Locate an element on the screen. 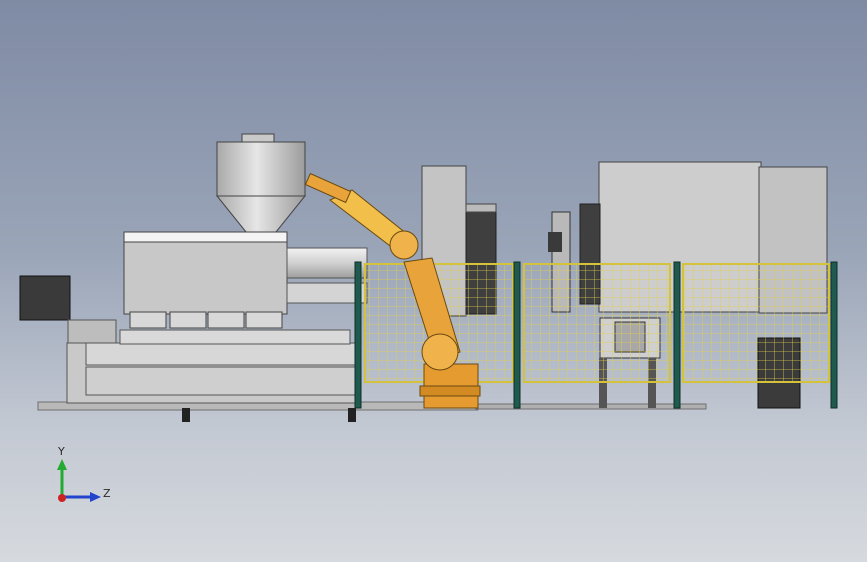 This screenshot has width=867, height=562. housing-feet is located at coordinates (206, 320).